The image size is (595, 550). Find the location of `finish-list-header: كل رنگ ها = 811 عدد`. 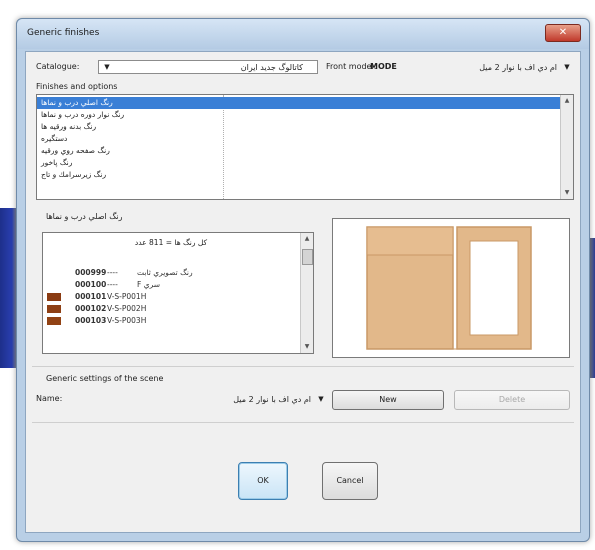

finish-list-header: كل رنگ ها = 811 عدد is located at coordinates (171, 242).